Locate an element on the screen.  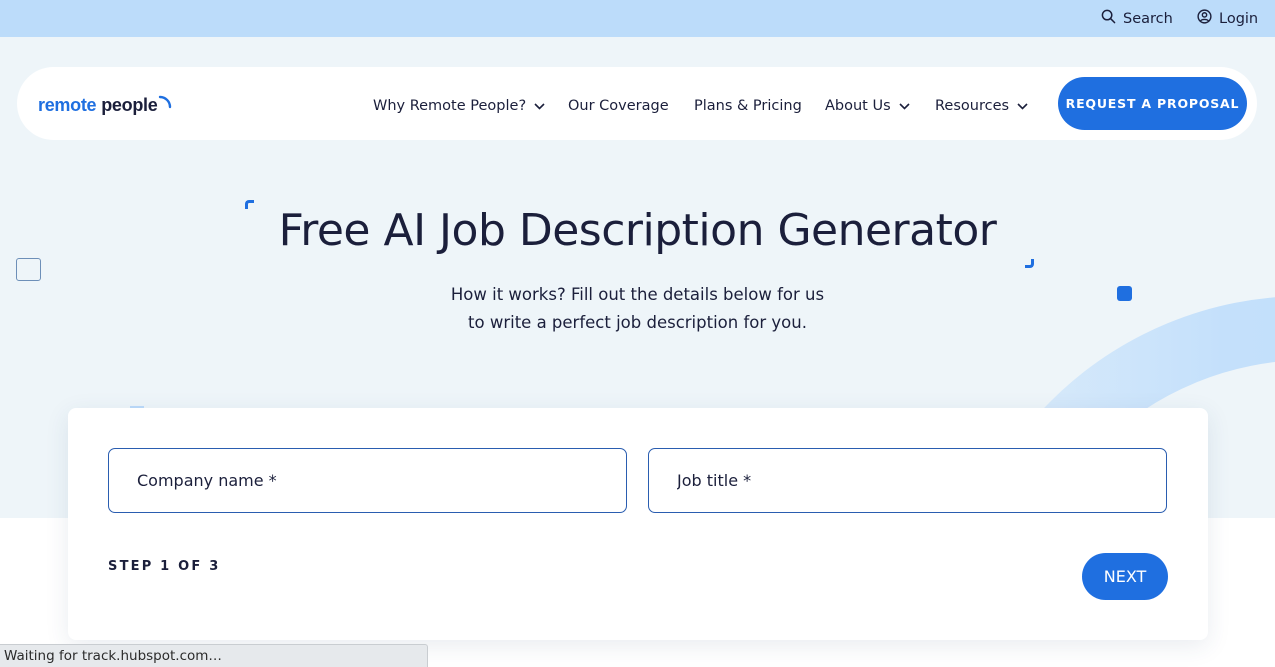
user-icon is located at coordinates (1204, 18).